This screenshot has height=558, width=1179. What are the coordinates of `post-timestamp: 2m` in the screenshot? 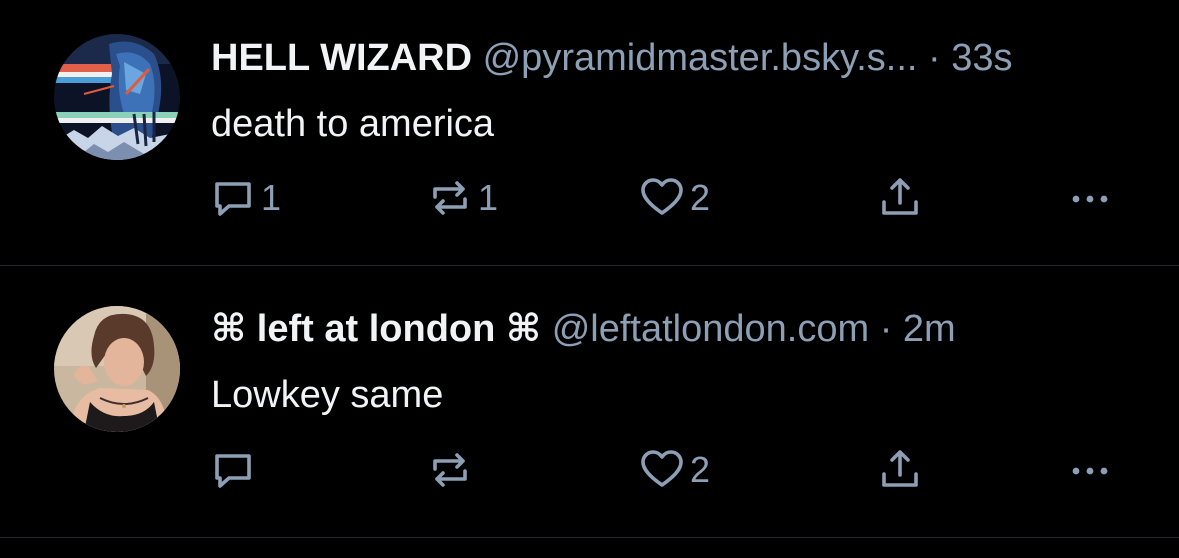 It's located at (929, 329).